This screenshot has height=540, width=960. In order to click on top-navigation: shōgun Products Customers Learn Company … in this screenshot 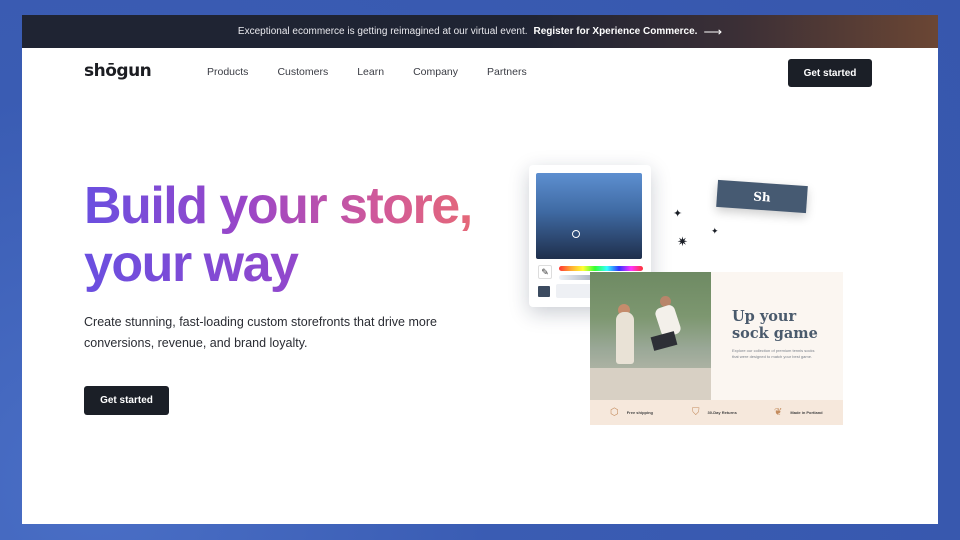, I will do `click(480, 73)`.